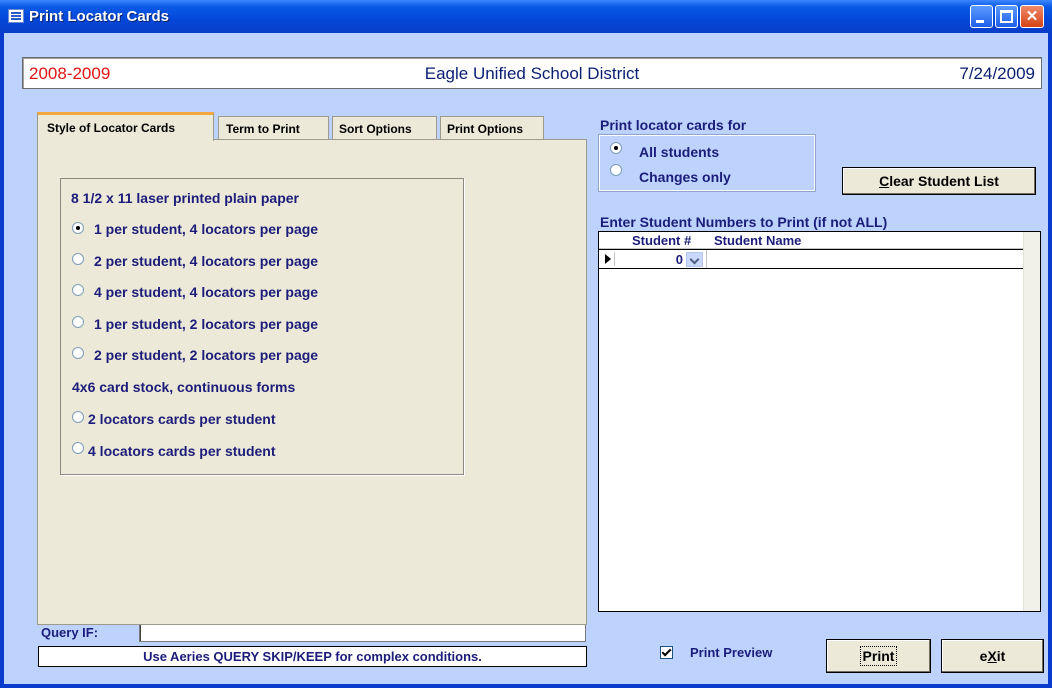  Describe the element at coordinates (206, 261) in the screenshot. I see `option-label: 2 per student, 4 locators per page` at that location.